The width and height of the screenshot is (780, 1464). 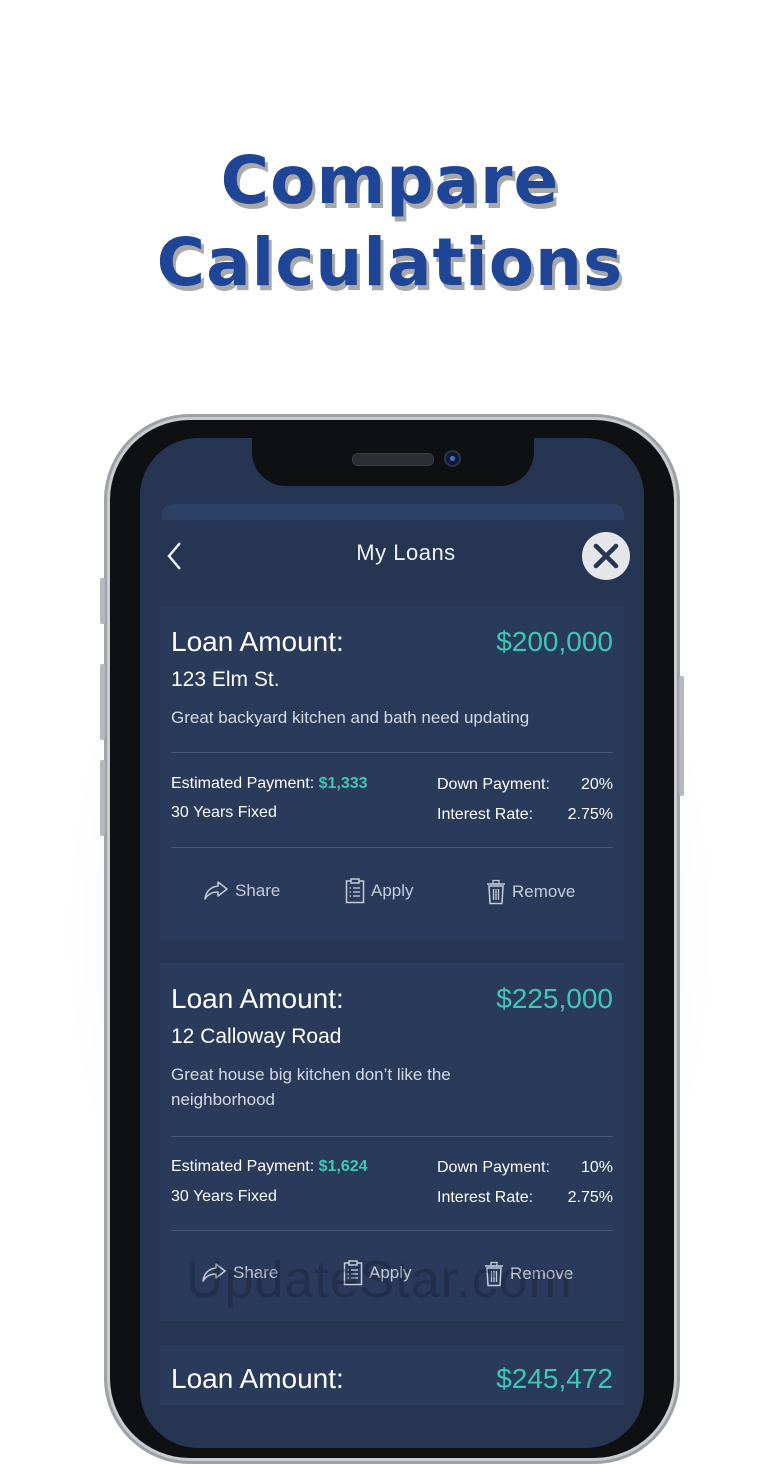 I want to click on loan-amount-value: $200,000, so click(x=554, y=641).